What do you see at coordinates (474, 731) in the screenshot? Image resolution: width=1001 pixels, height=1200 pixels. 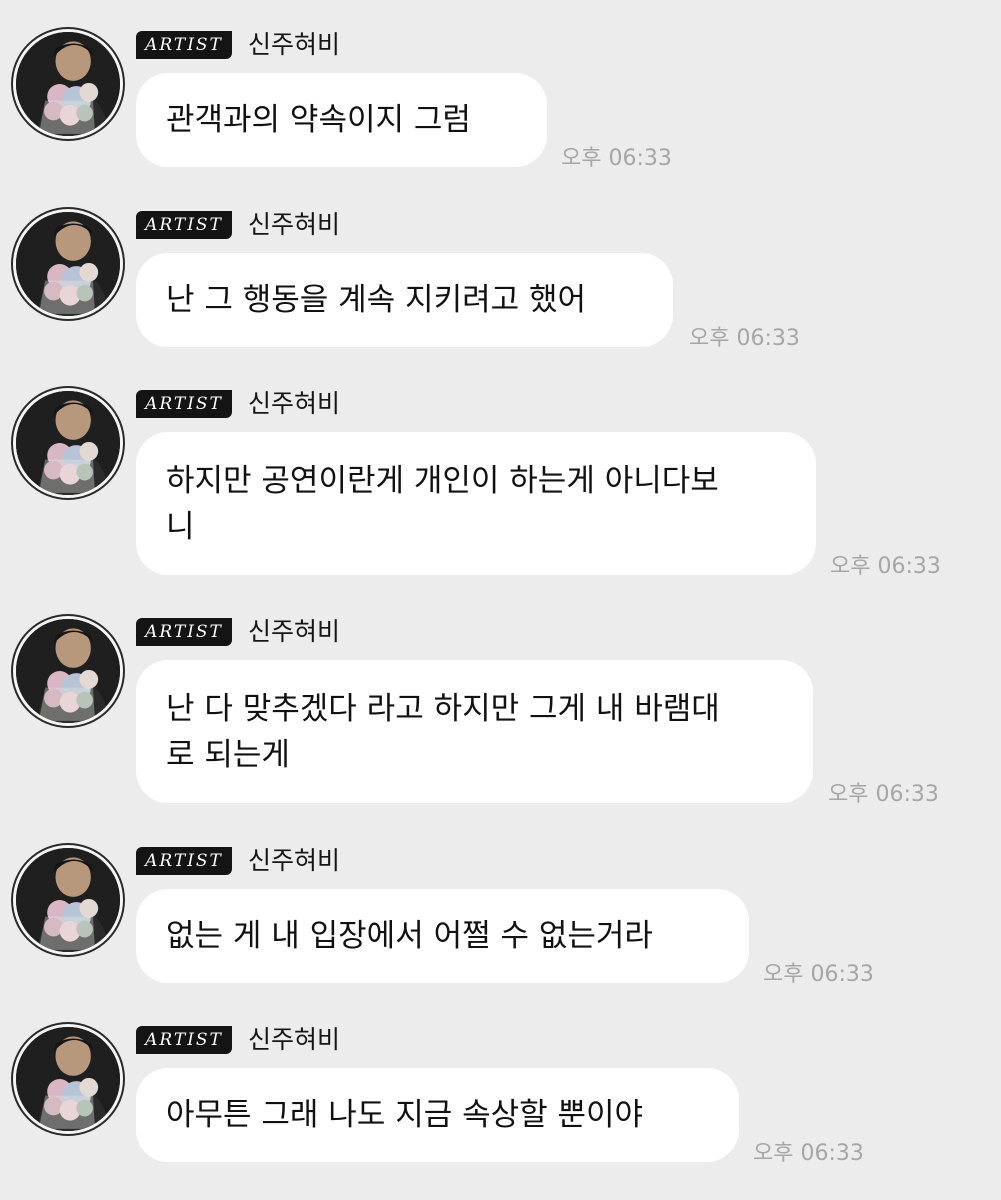 I see `message-bubble: 난 다 맞추겠다 라고 하지만 그게 내 바램대 로 되는게` at bounding box center [474, 731].